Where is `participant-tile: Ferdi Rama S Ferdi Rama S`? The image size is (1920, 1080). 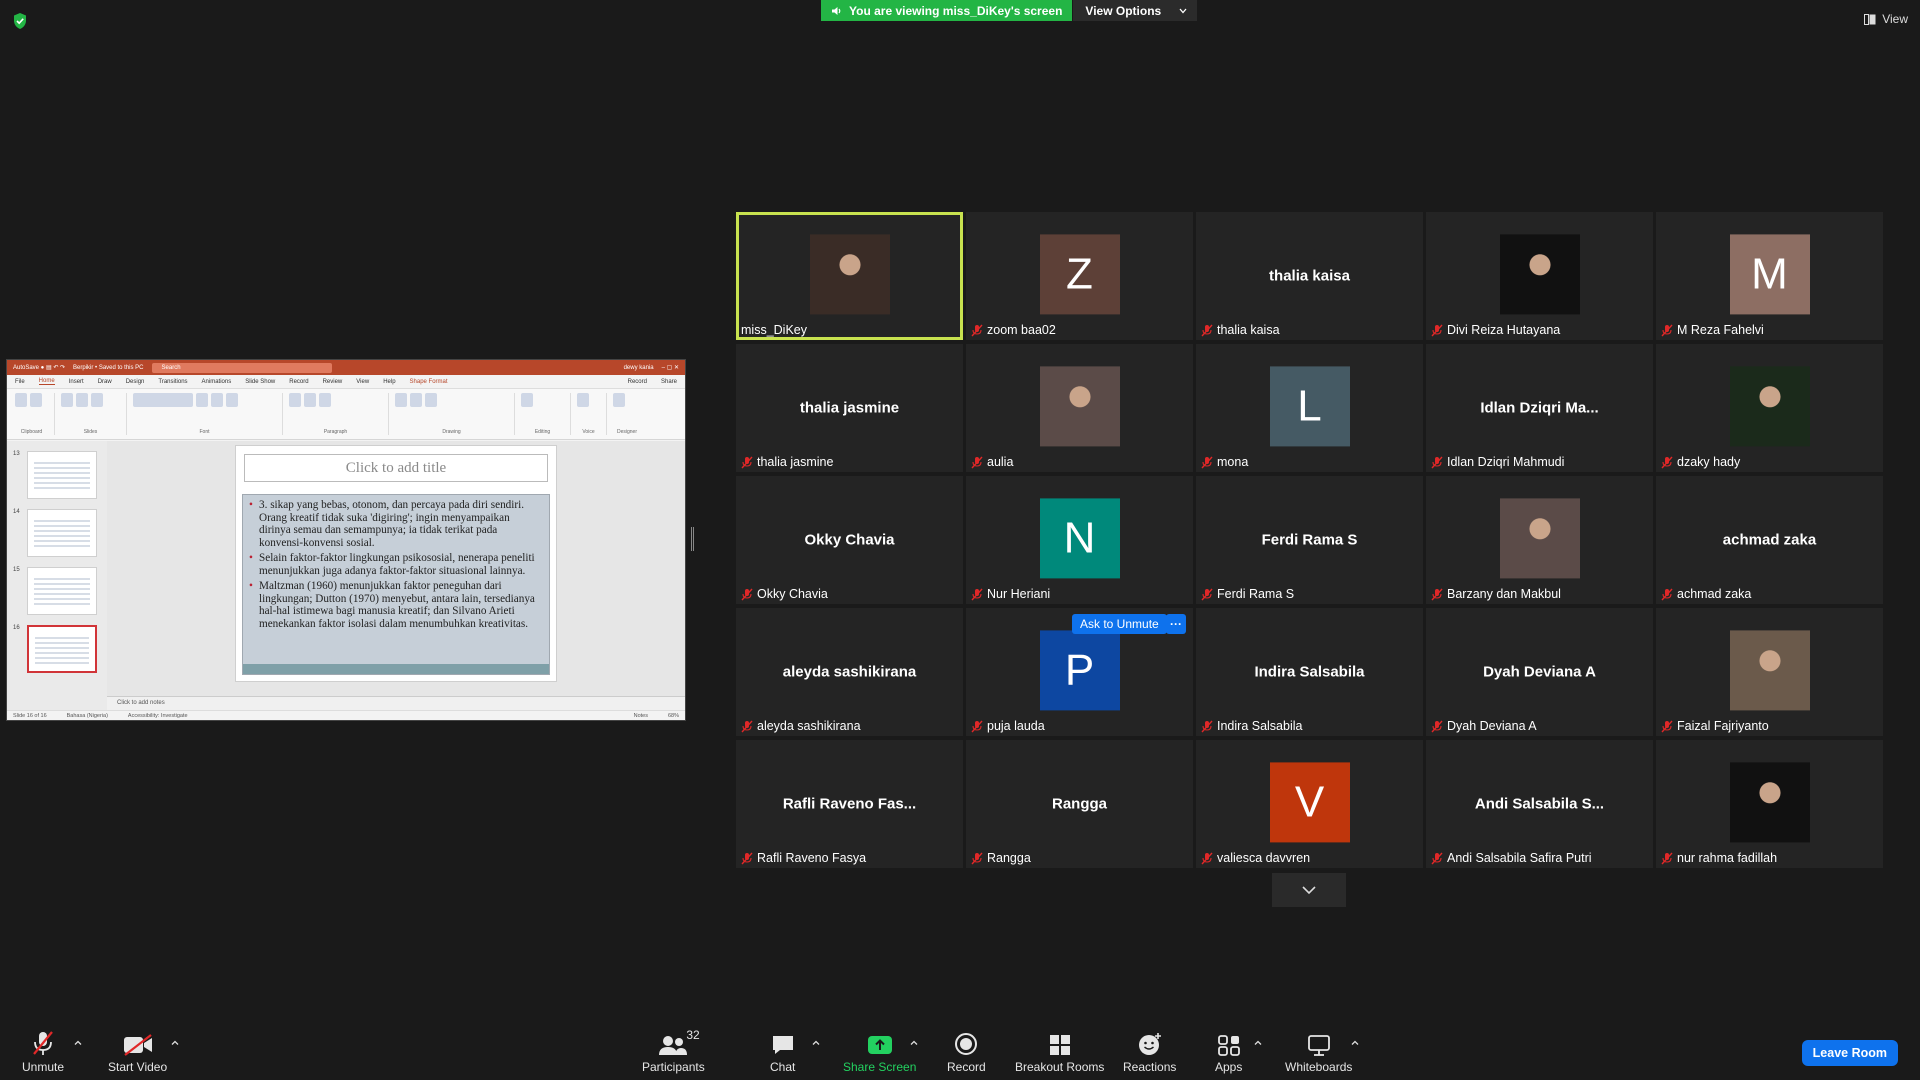
participant-tile: Ferdi Rama S Ferdi Rama S is located at coordinates (1309, 540).